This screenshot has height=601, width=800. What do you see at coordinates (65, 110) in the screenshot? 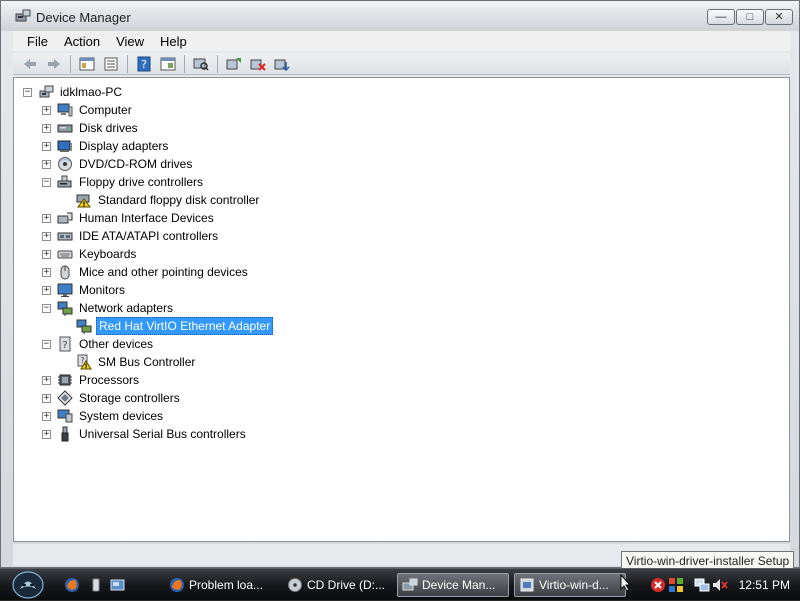
I see `computer-icon` at bounding box center [65, 110].